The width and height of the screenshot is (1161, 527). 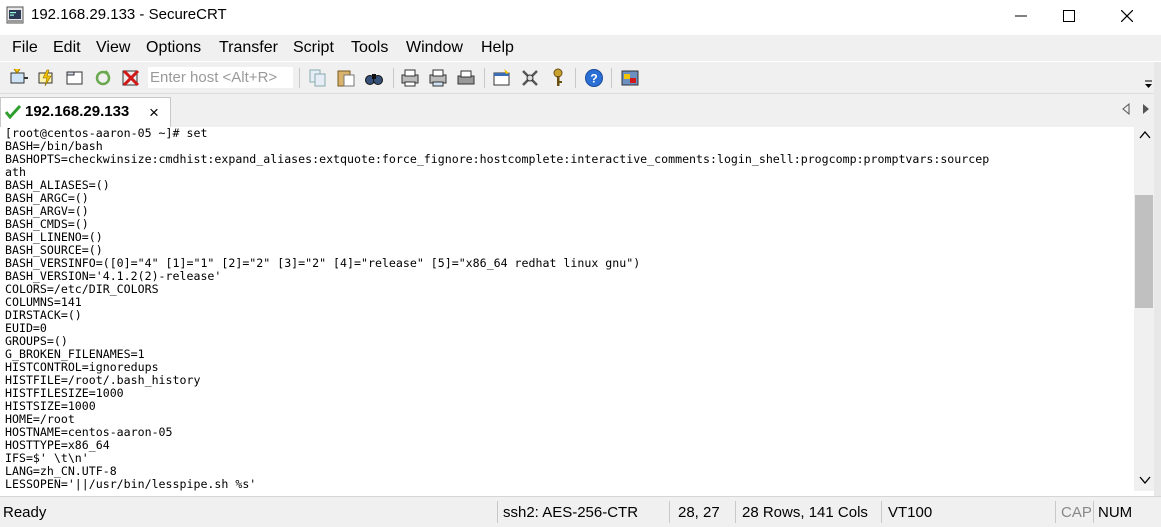 I want to click on scroll-down-icon, so click(x=1145, y=480).